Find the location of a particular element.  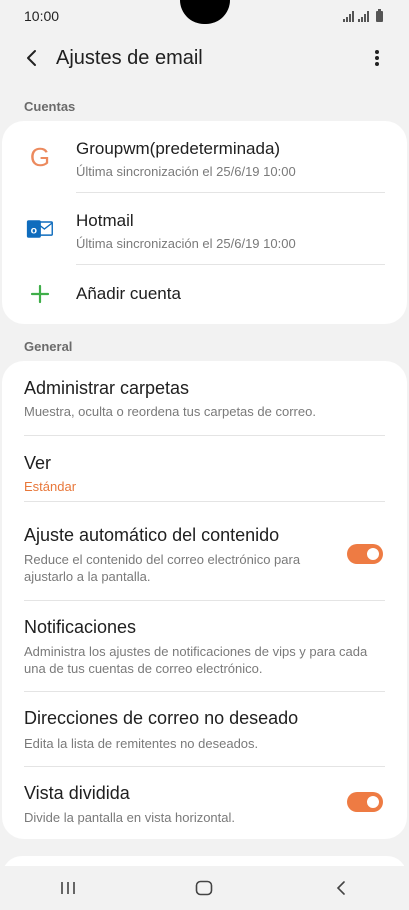

split-view-toggle is located at coordinates (365, 802).